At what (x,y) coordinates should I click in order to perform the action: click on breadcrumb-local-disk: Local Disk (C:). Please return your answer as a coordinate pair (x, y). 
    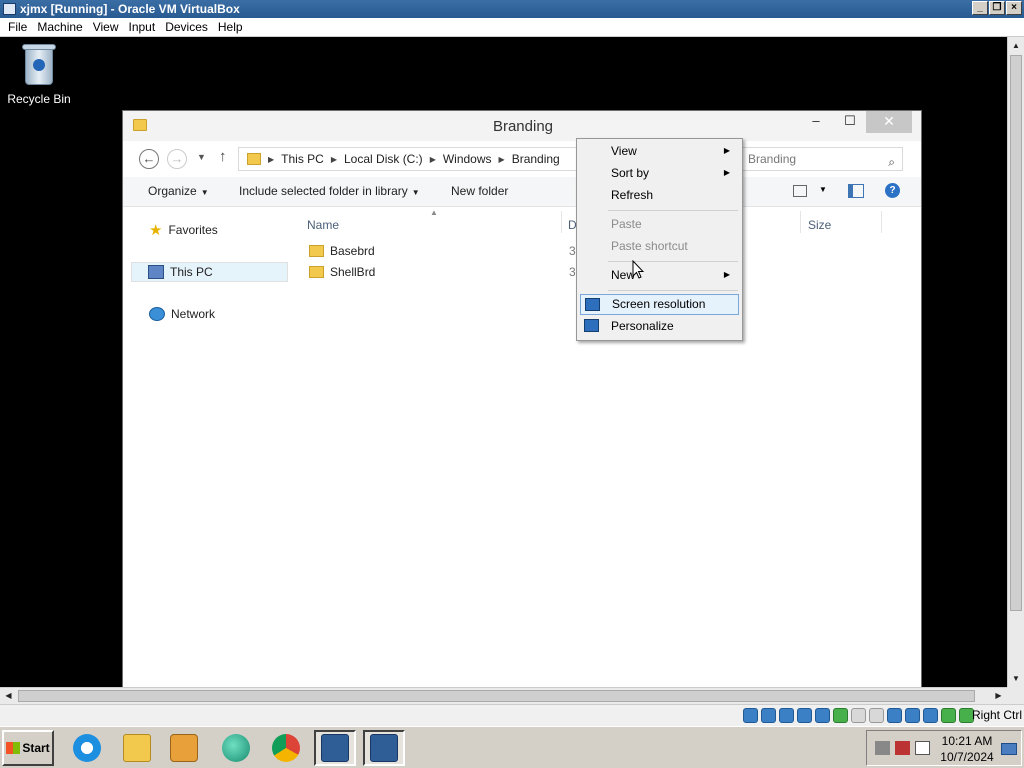
    Looking at the image, I should click on (383, 159).